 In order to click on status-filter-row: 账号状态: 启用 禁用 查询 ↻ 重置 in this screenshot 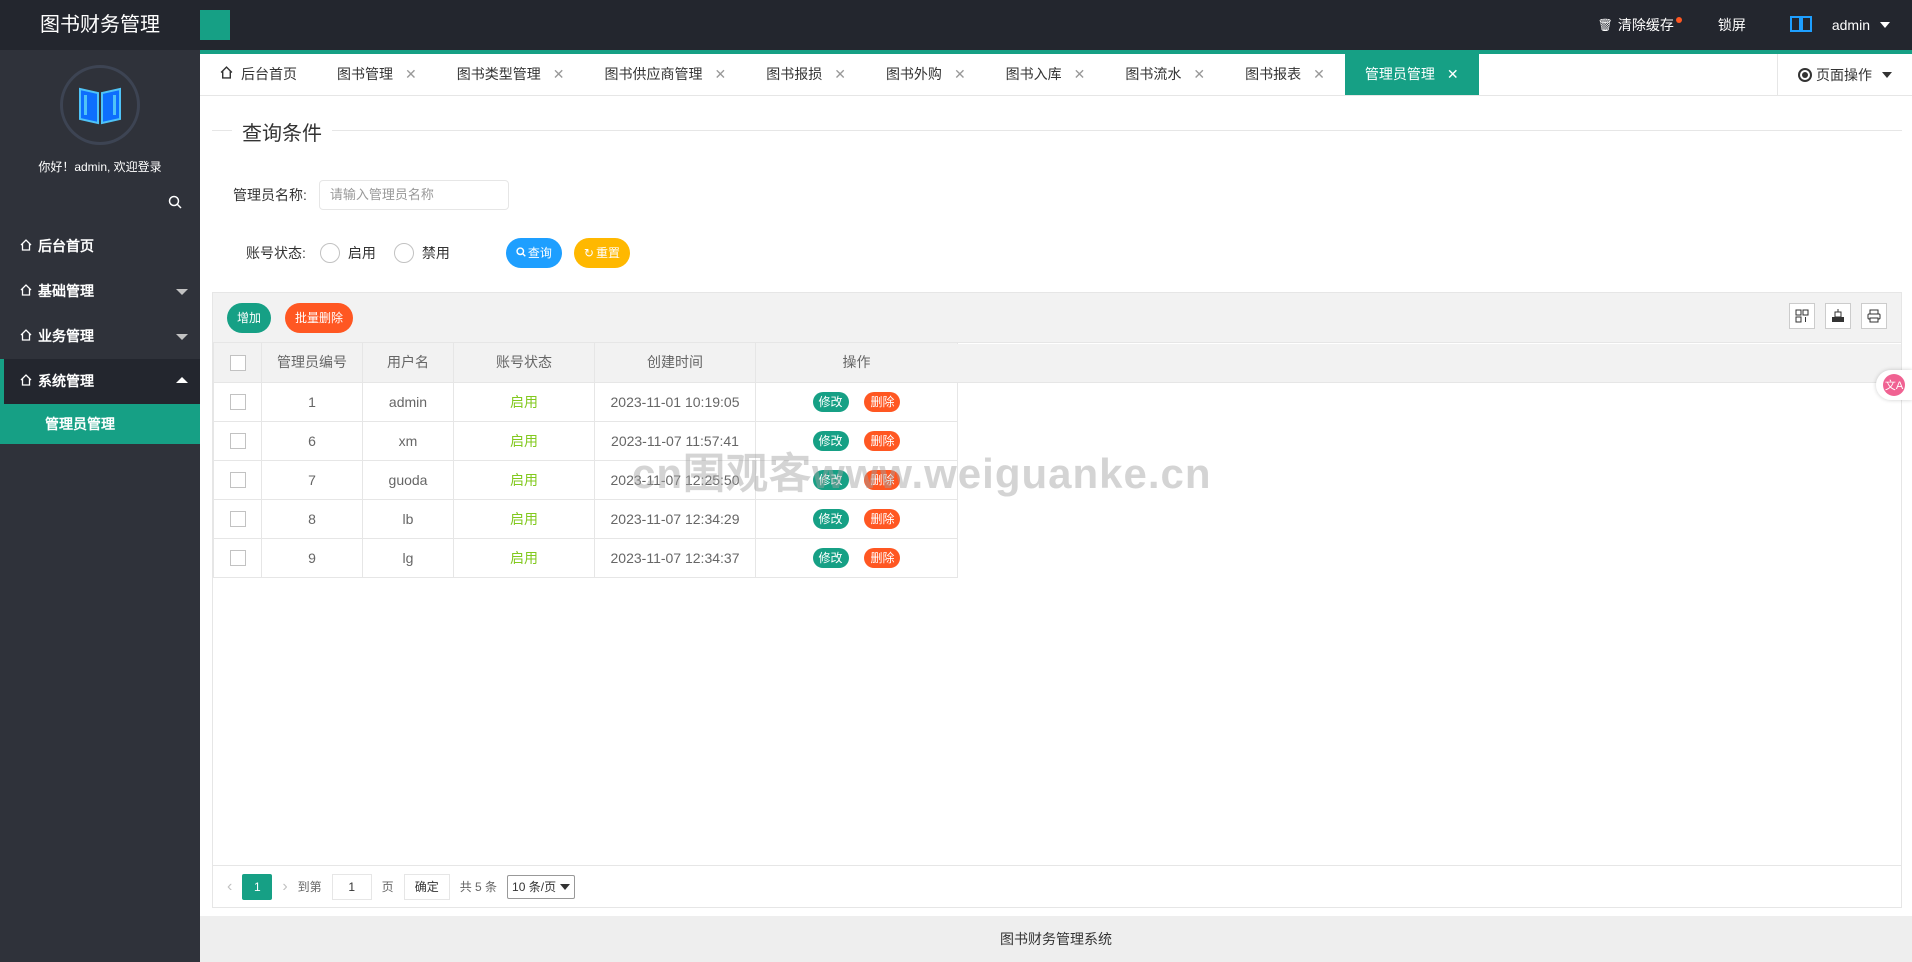, I will do `click(438, 253)`.